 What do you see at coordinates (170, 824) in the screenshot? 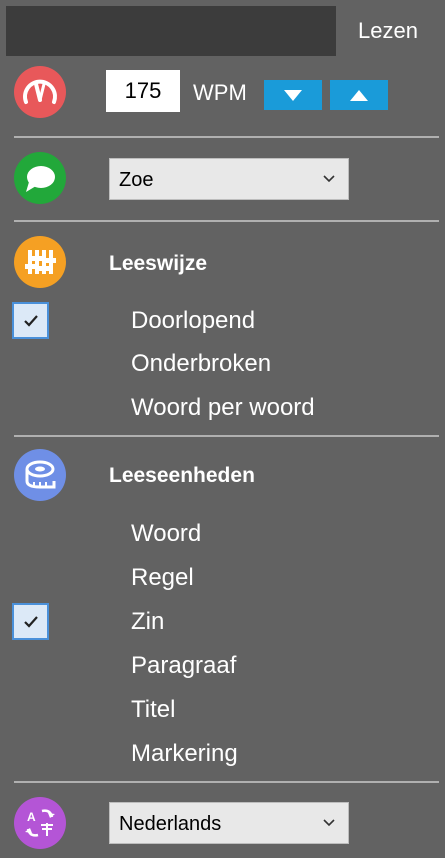
I see `language-select-value: Nederlands` at bounding box center [170, 824].